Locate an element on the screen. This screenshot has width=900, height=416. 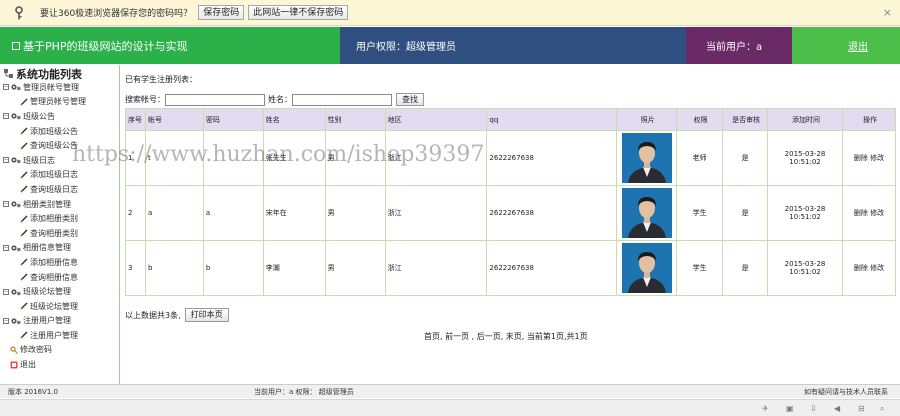
password-save-question: 要让360极速浏览器保存您的密码吗？ is located at coordinates (116, 14).